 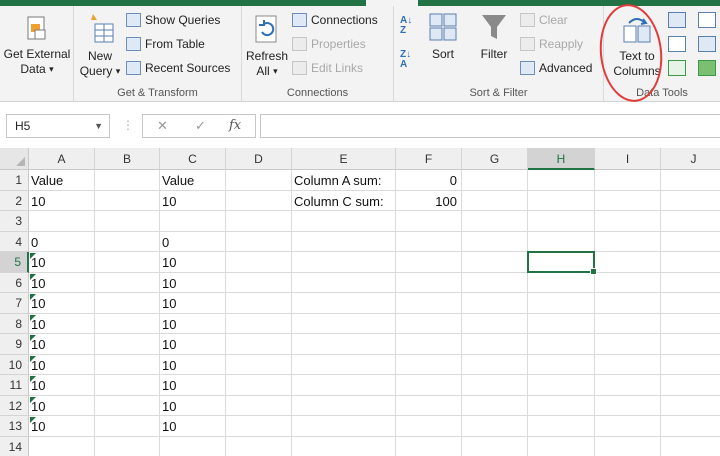 What do you see at coordinates (62, 324) in the screenshot?
I see `cell-a8: 10` at bounding box center [62, 324].